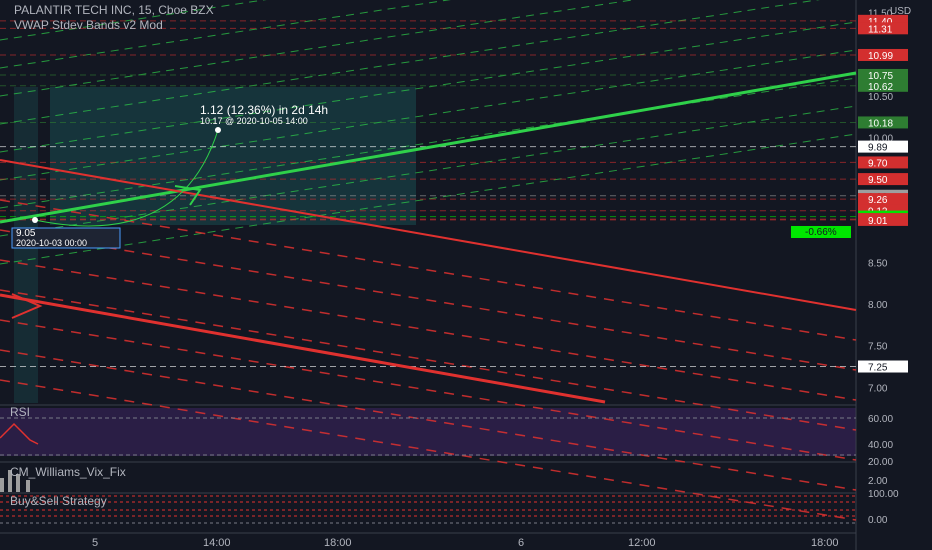  Describe the element at coordinates (880, 97) in the screenshot. I see `price-tick: 10.50` at that location.